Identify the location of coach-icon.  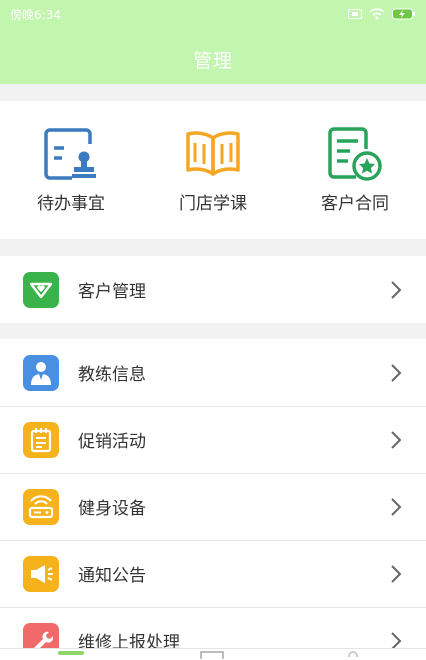
(41, 372).